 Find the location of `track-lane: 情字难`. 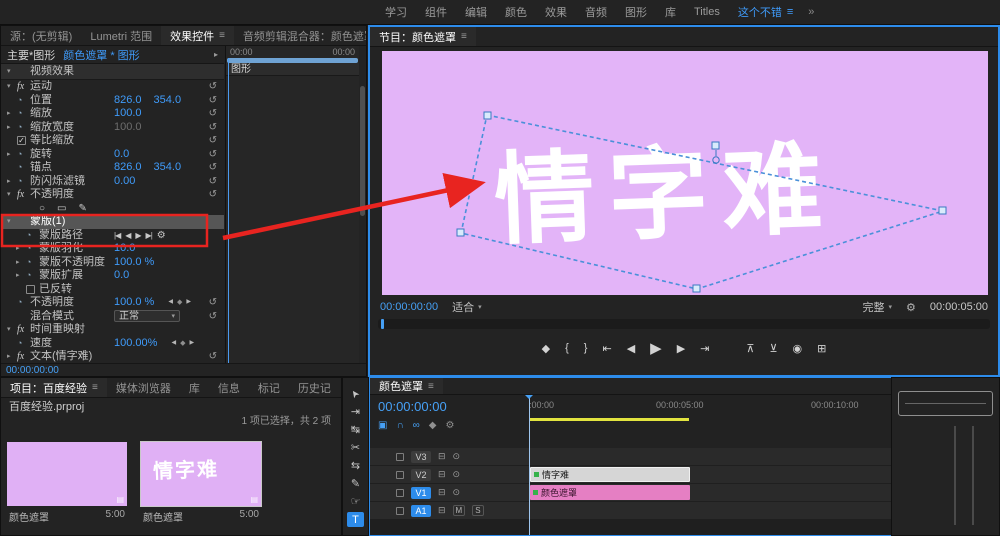

track-lane: 情字难 is located at coordinates (710, 474).